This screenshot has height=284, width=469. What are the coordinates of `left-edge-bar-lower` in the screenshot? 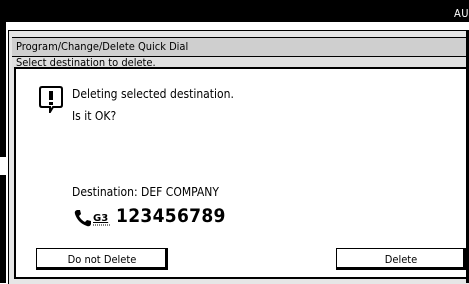 It's located at (3, 229).